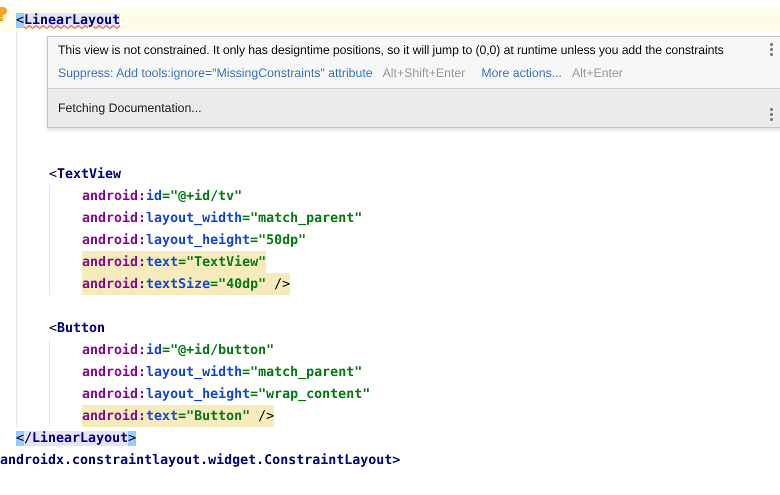 Image resolution: width=780 pixels, height=495 pixels. Describe the element at coordinates (81, 328) in the screenshot. I see `tag-name: Button` at that location.